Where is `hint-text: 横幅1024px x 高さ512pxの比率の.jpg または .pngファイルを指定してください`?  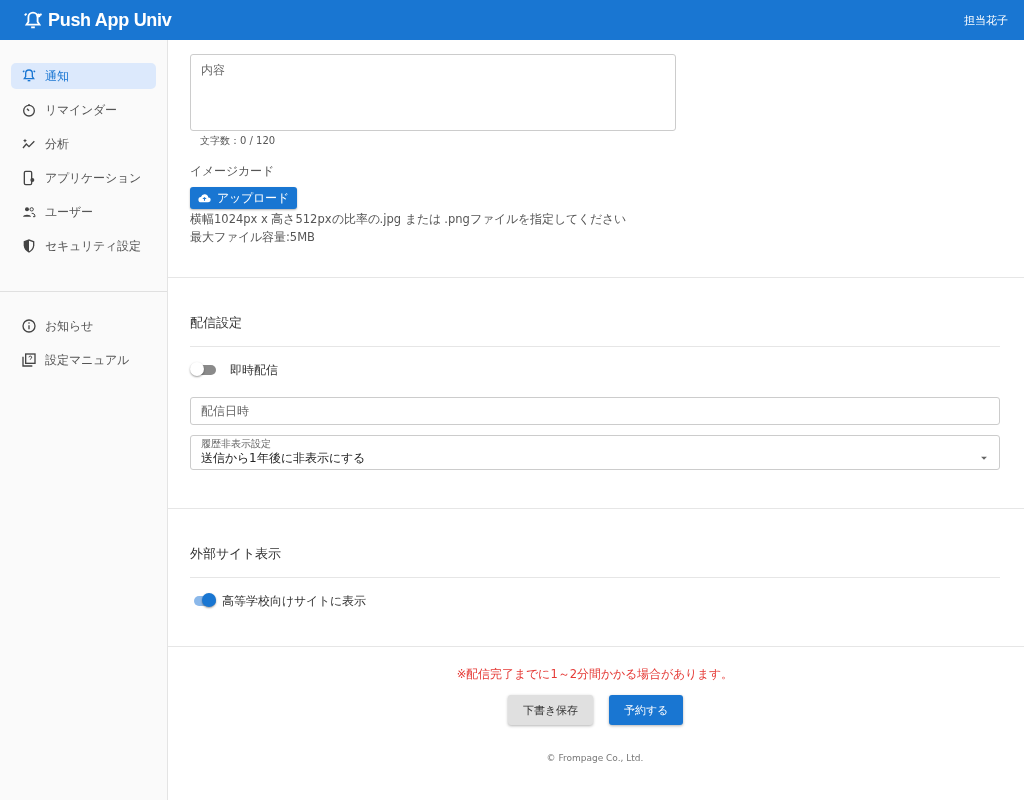 hint-text: 横幅1024px x 高さ512pxの比率の.jpg または .pngファイルを指定してください is located at coordinates (408, 219).